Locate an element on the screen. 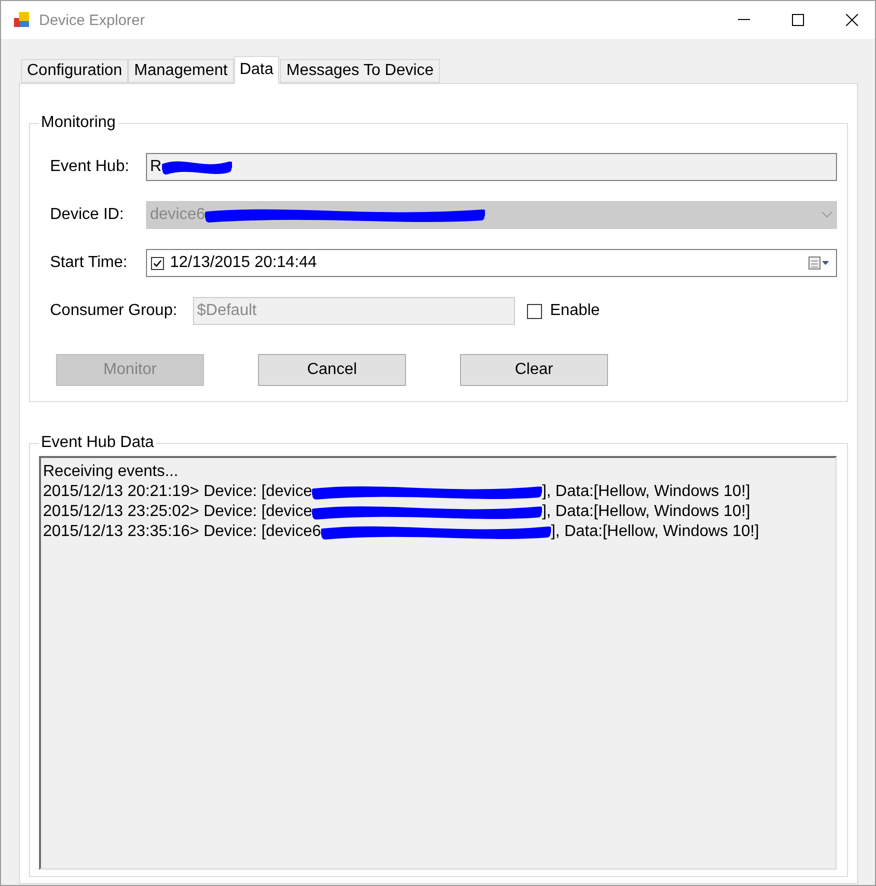  caret-icon is located at coordinates (827, 215).